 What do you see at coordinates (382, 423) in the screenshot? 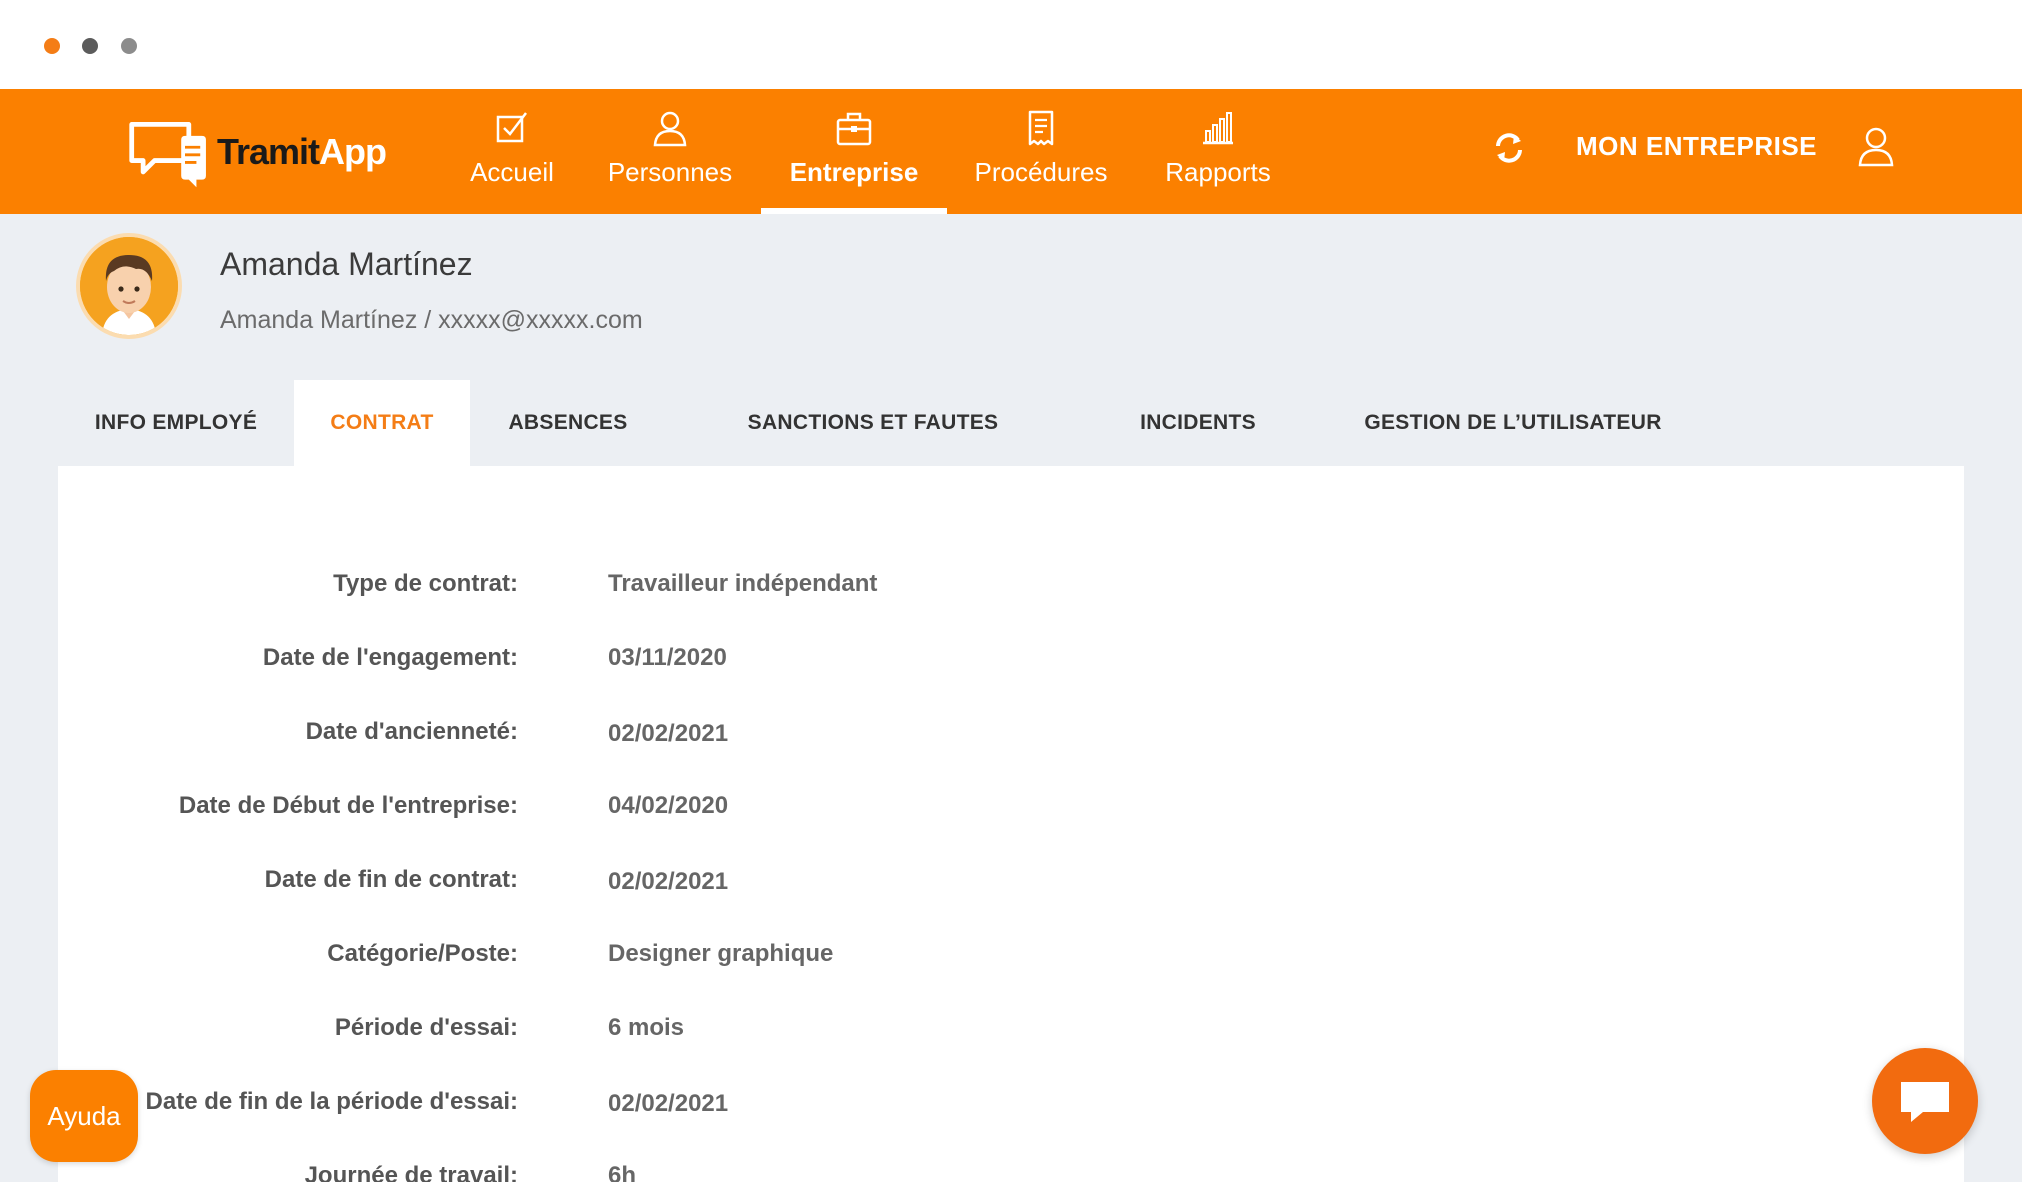
I see `tab-contrat: CONTRAT` at bounding box center [382, 423].